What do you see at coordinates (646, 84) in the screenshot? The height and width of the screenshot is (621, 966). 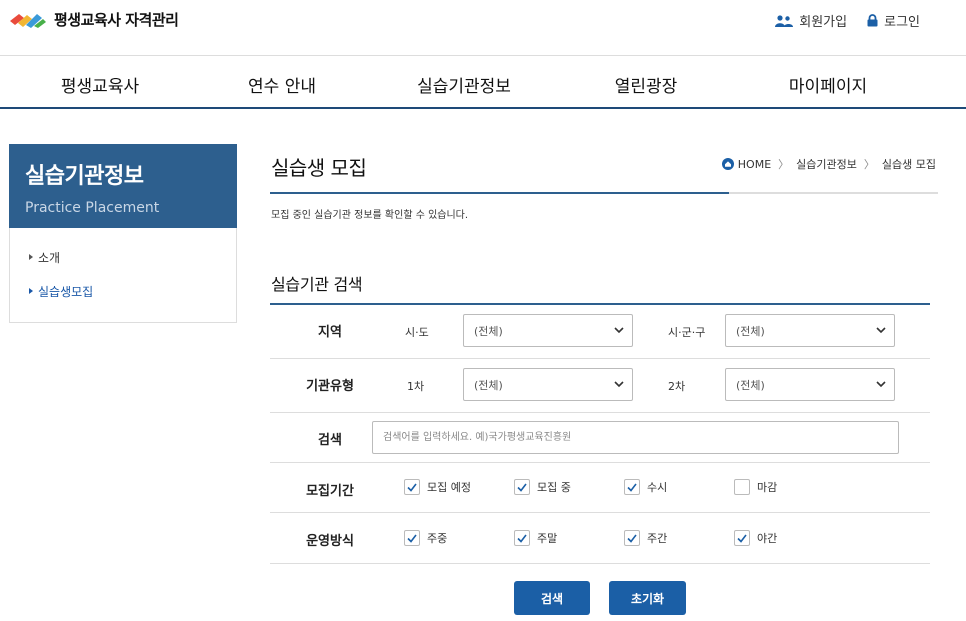 I see `nav-item-open-square: 열린광장` at bounding box center [646, 84].